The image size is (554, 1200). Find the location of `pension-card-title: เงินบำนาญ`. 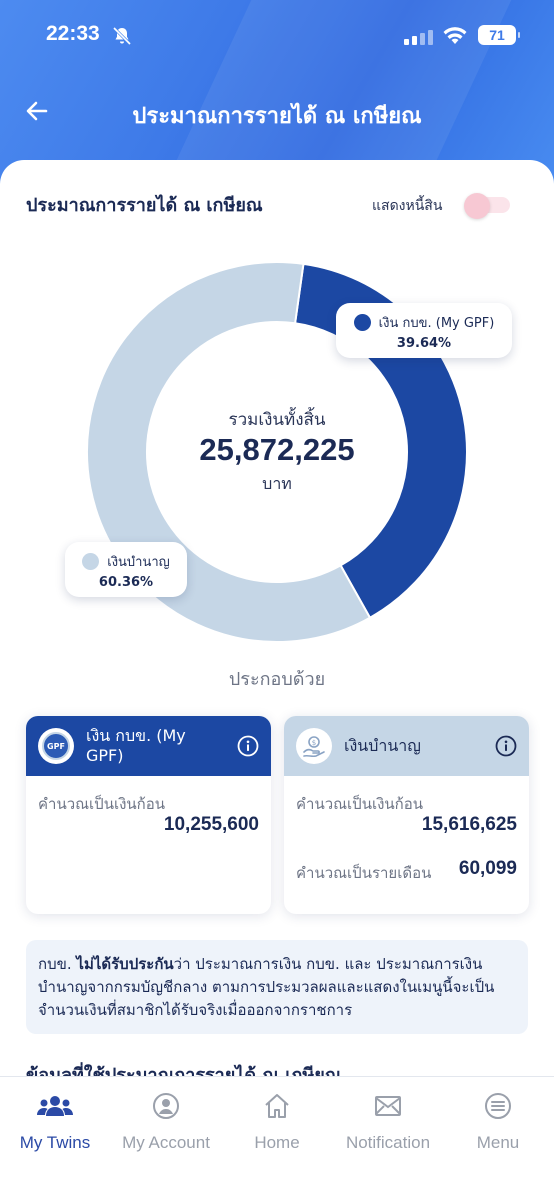

pension-card-title: เงินบำนาญ is located at coordinates (382, 745).